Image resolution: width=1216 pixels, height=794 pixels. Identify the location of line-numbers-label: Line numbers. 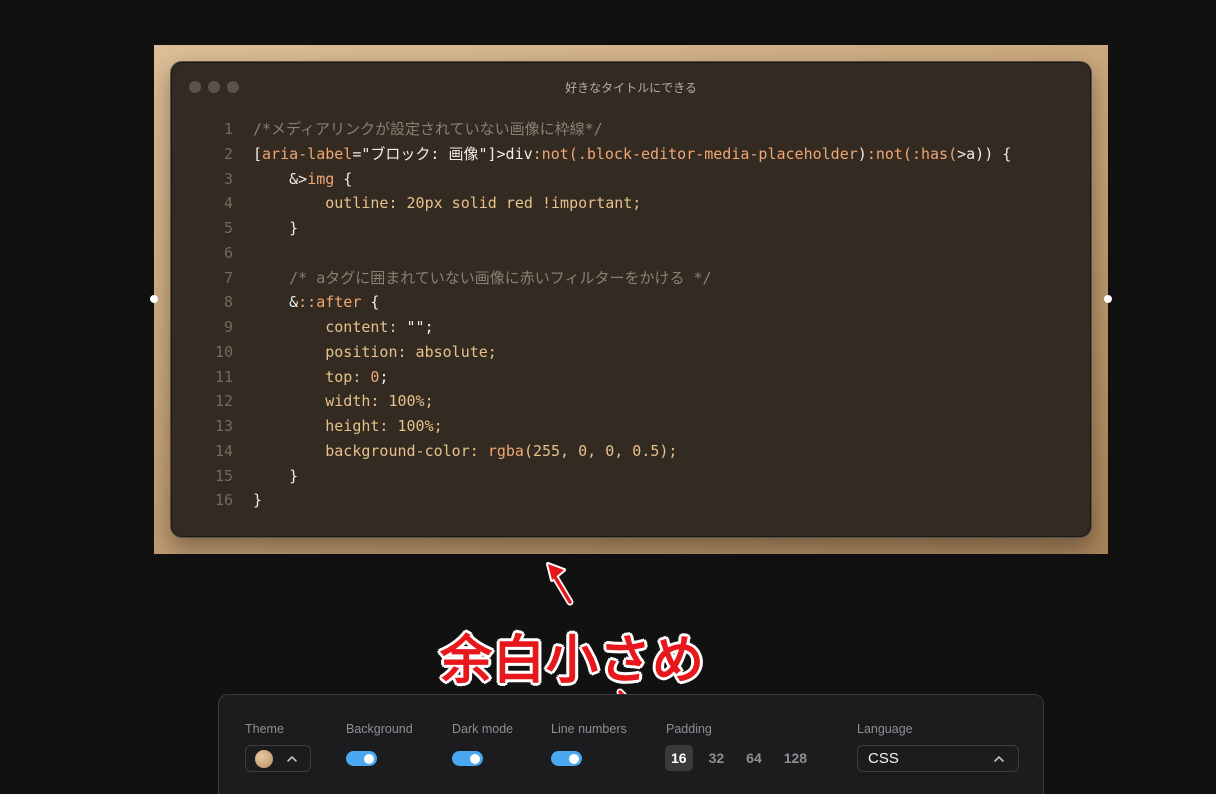
(589, 729).